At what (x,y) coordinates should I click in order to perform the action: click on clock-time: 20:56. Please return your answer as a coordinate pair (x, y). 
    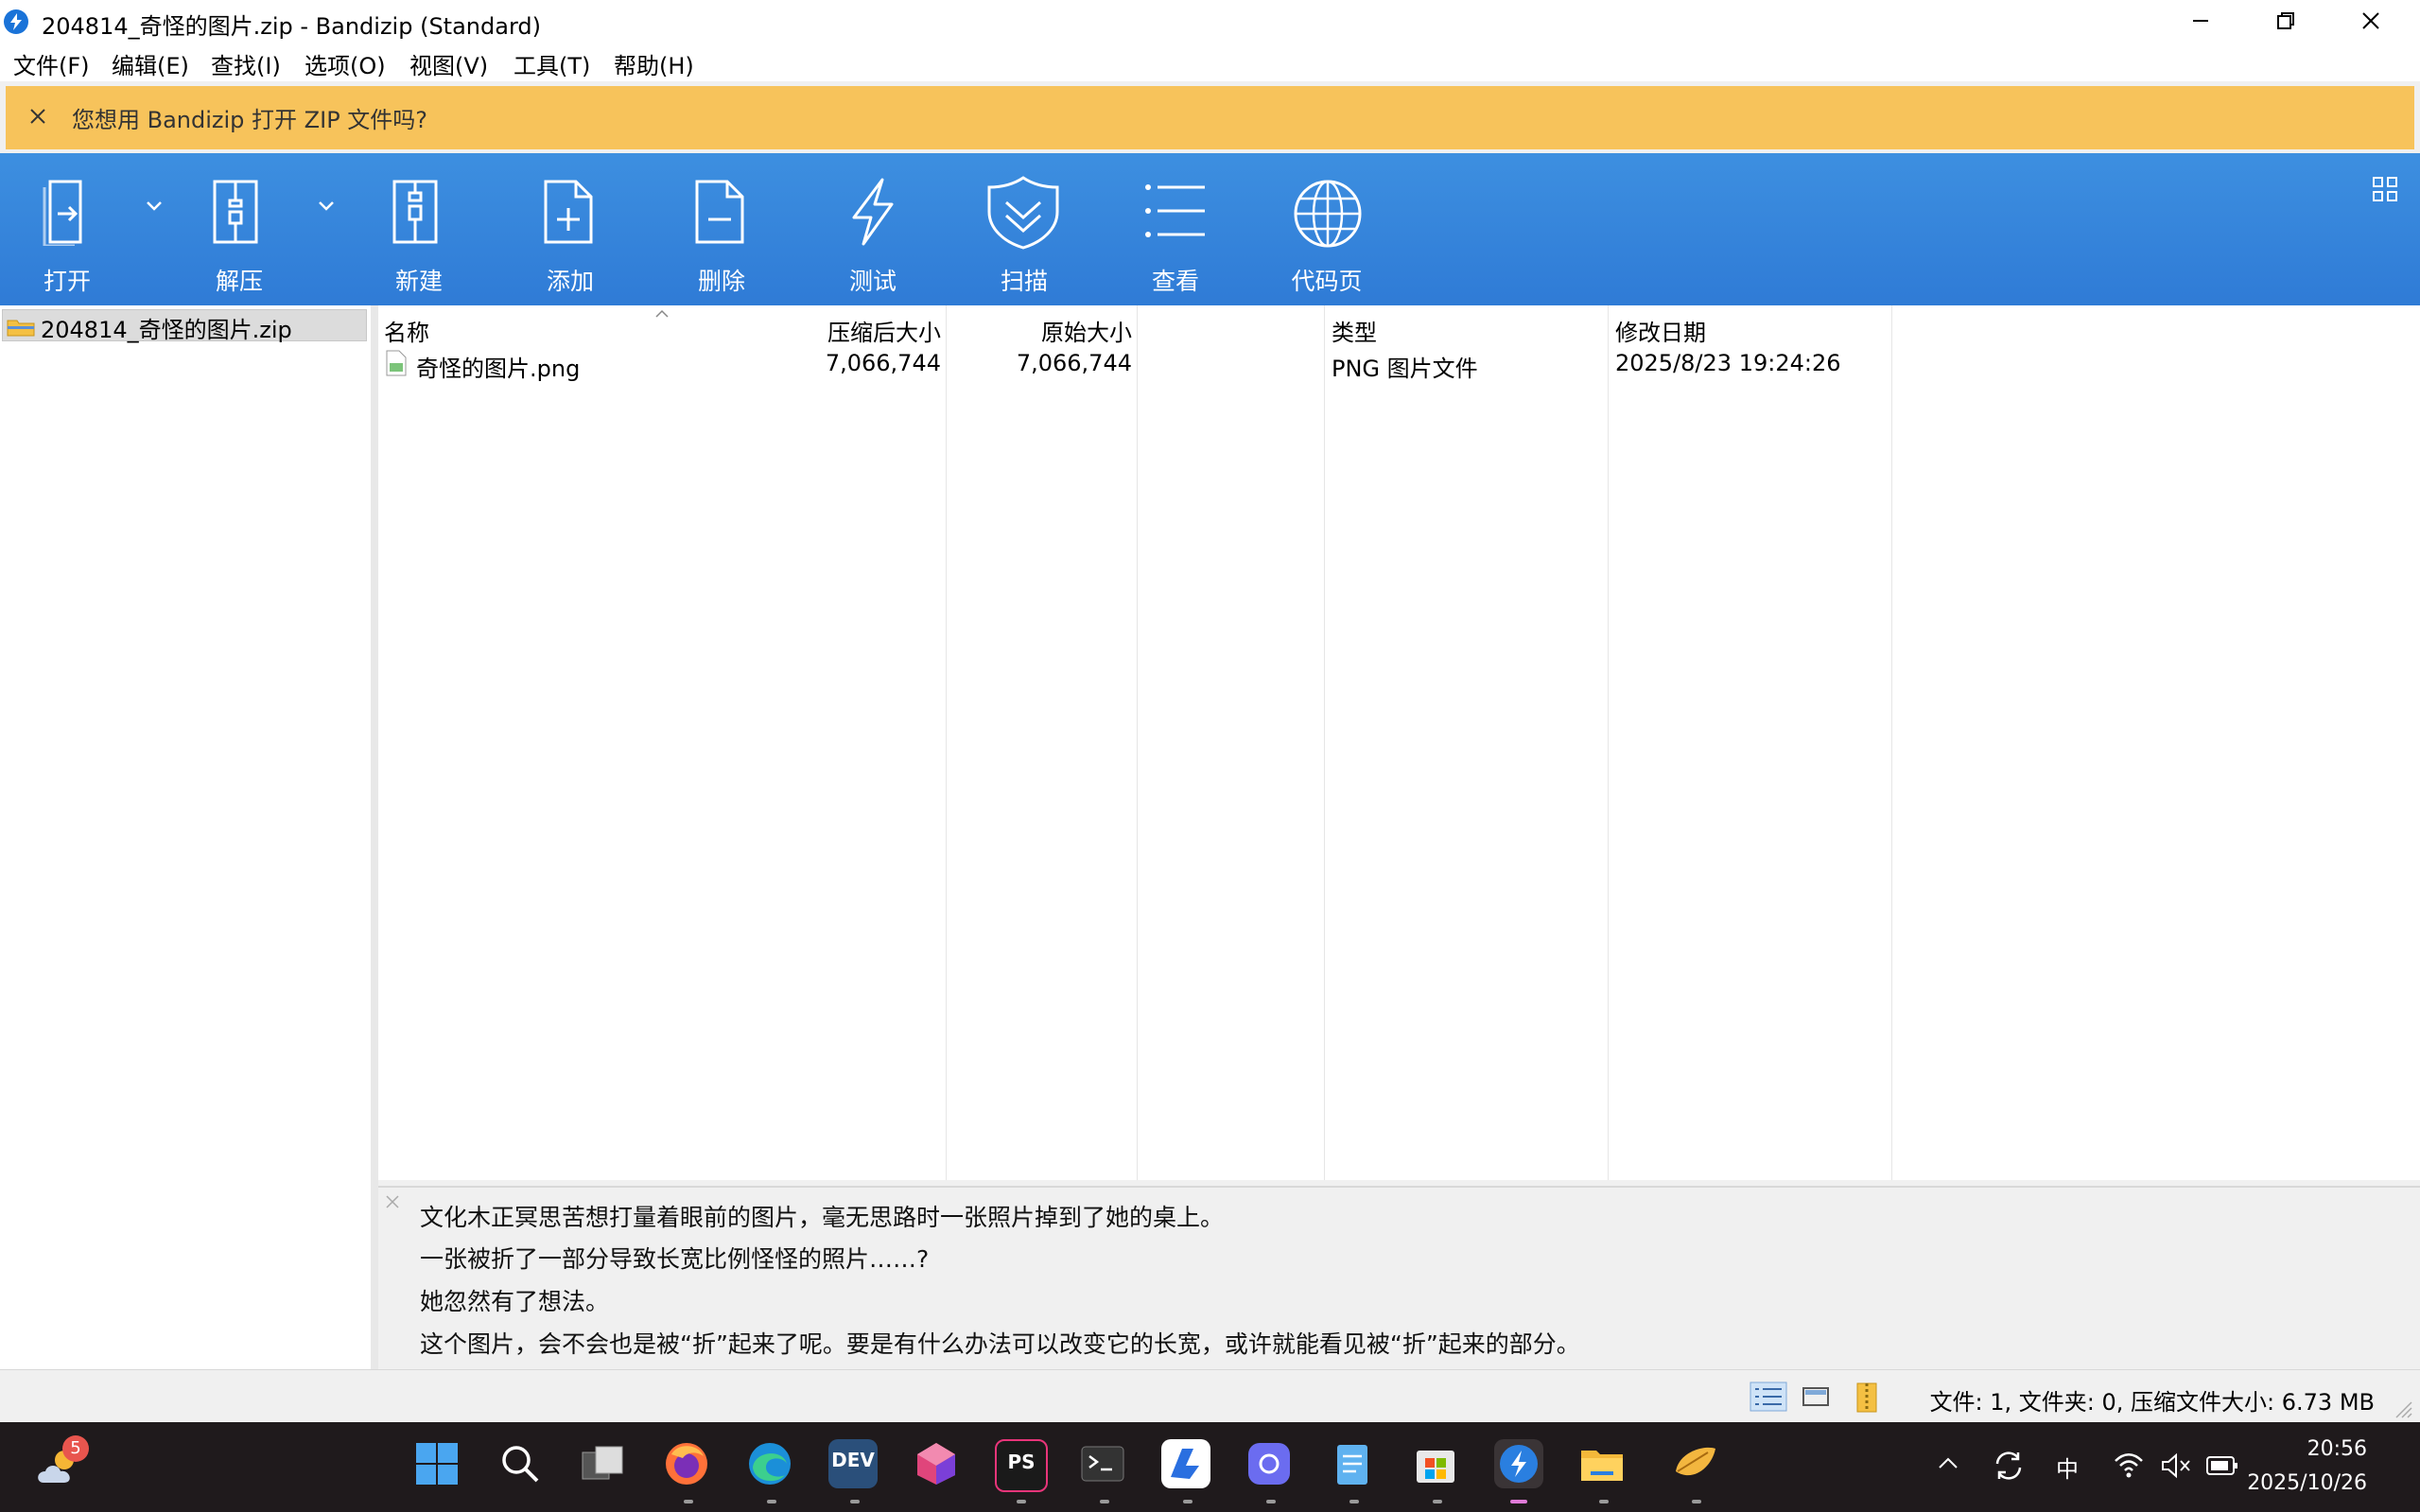
    Looking at the image, I should click on (2337, 1449).